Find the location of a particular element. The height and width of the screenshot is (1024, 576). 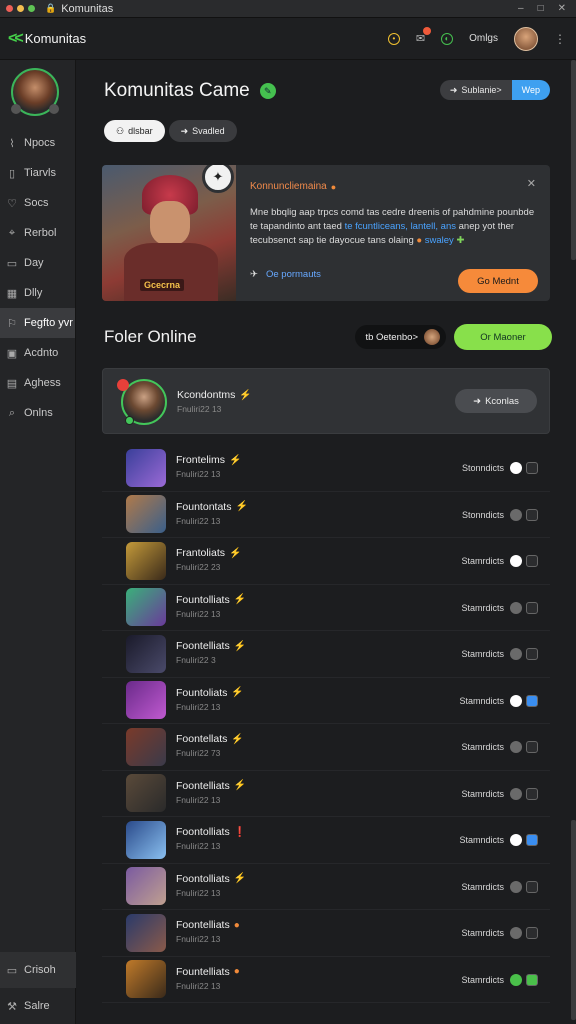

profile-avatar is located at coordinates (35, 92).